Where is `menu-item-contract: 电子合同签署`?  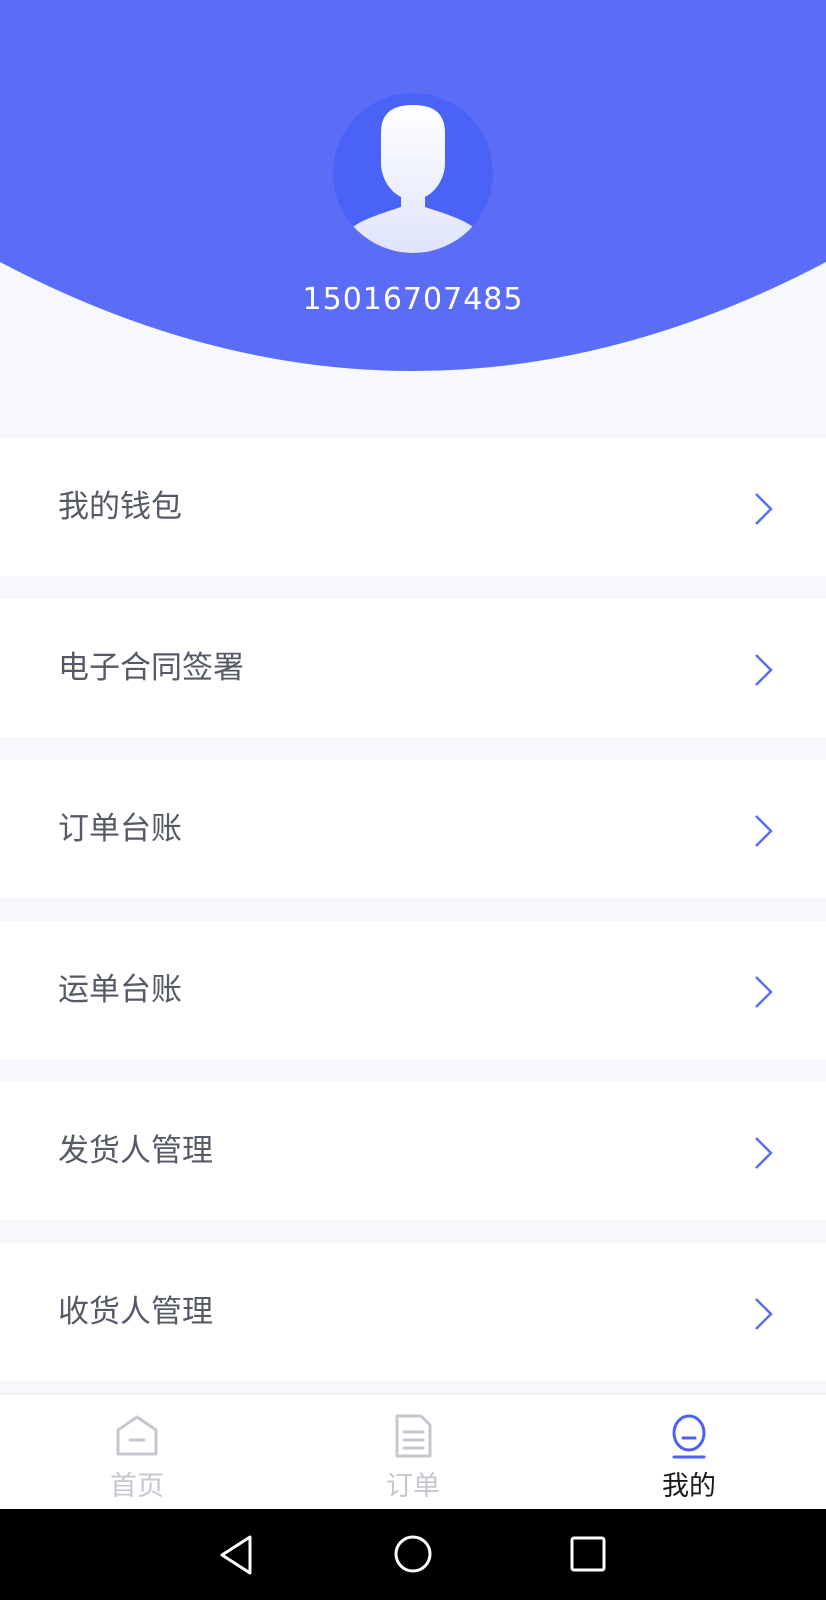 menu-item-contract: 电子合同签署 is located at coordinates (413, 668).